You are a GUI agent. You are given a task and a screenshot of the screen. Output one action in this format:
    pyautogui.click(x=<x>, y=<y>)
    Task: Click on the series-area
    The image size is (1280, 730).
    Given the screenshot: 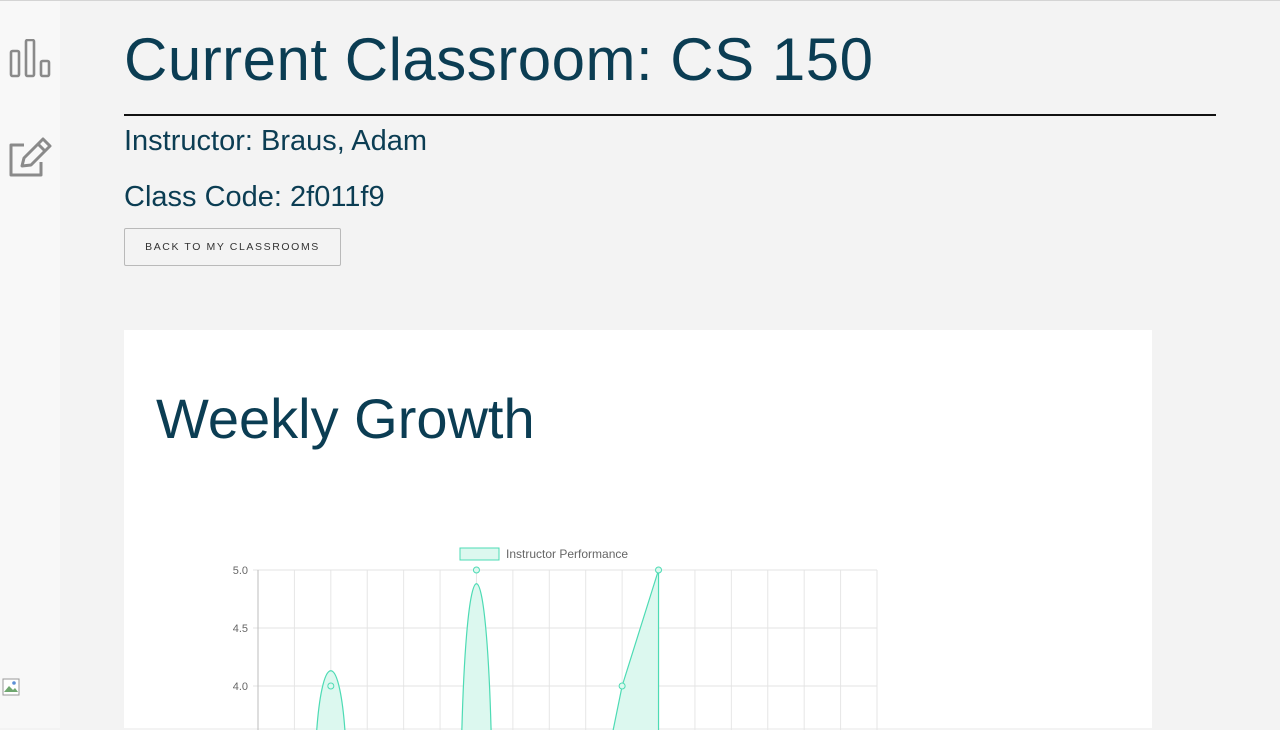 What is the action you would take?
    pyautogui.click(x=476, y=656)
    